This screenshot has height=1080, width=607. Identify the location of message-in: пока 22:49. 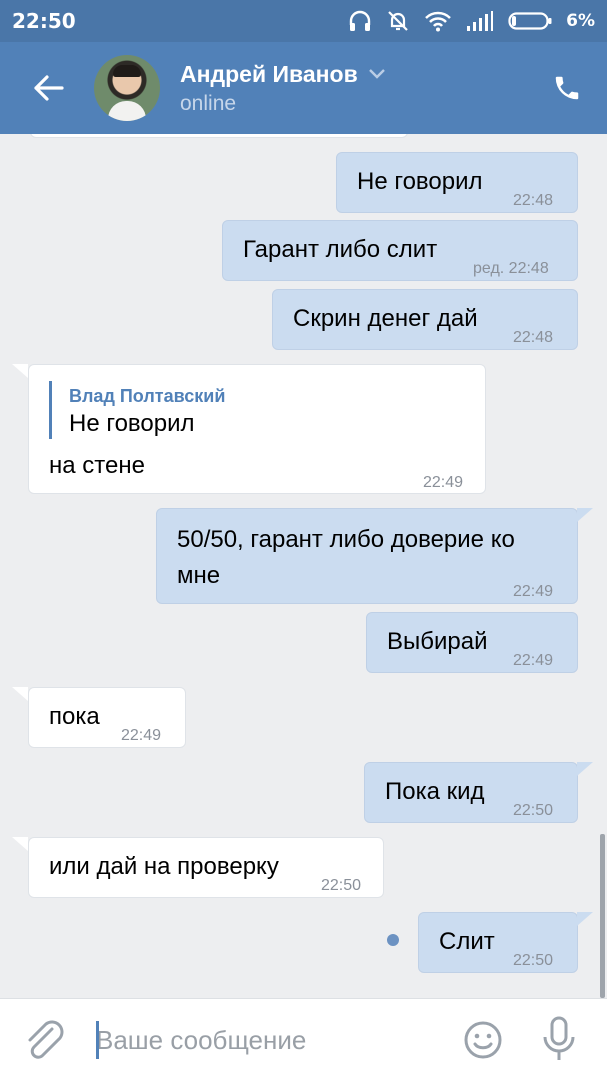
(107, 717).